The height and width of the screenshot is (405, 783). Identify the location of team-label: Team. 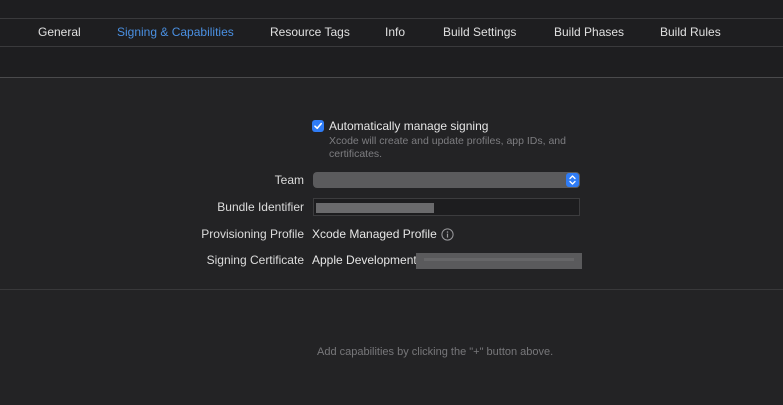
(289, 180).